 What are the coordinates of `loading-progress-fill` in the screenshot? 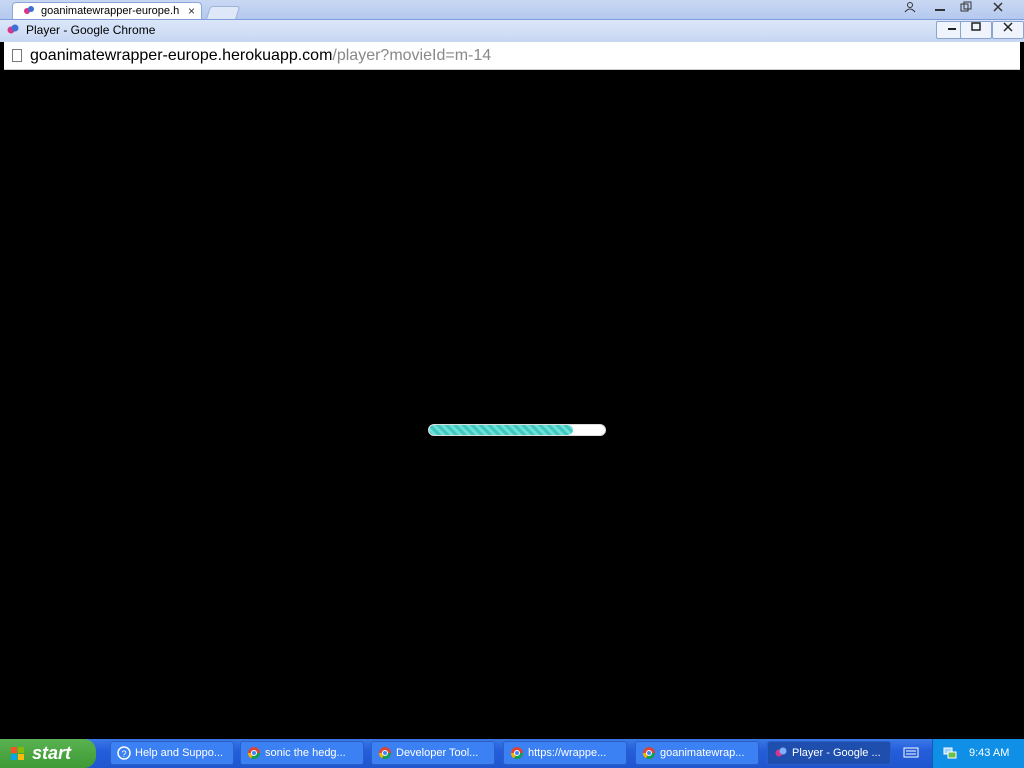 It's located at (501, 430).